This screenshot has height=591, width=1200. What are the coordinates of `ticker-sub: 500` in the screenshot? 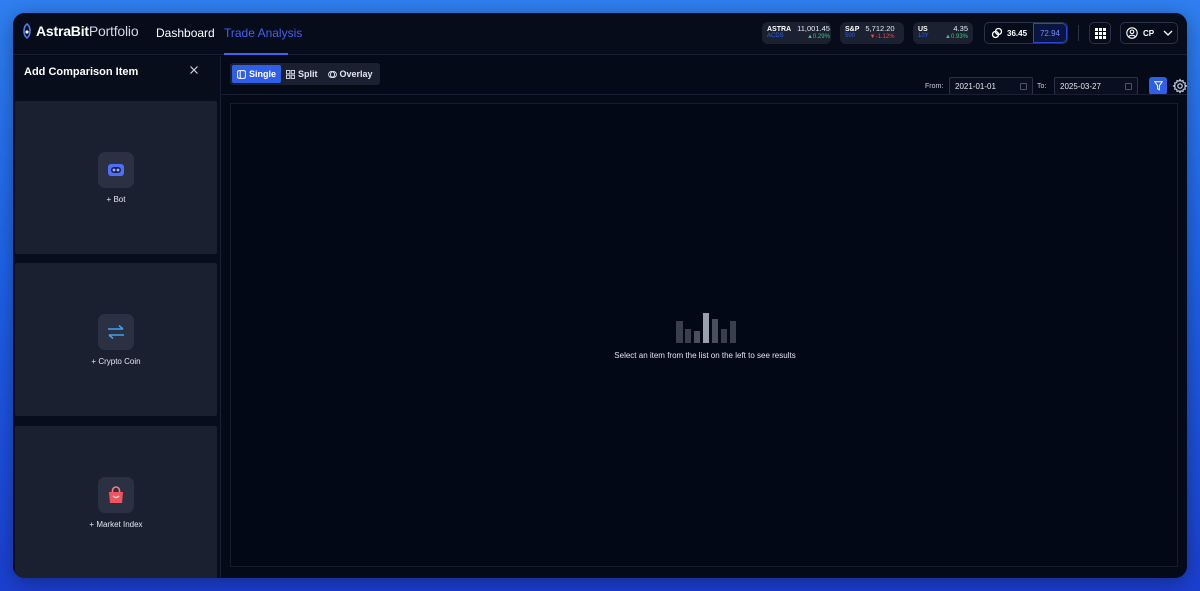 It's located at (850, 36).